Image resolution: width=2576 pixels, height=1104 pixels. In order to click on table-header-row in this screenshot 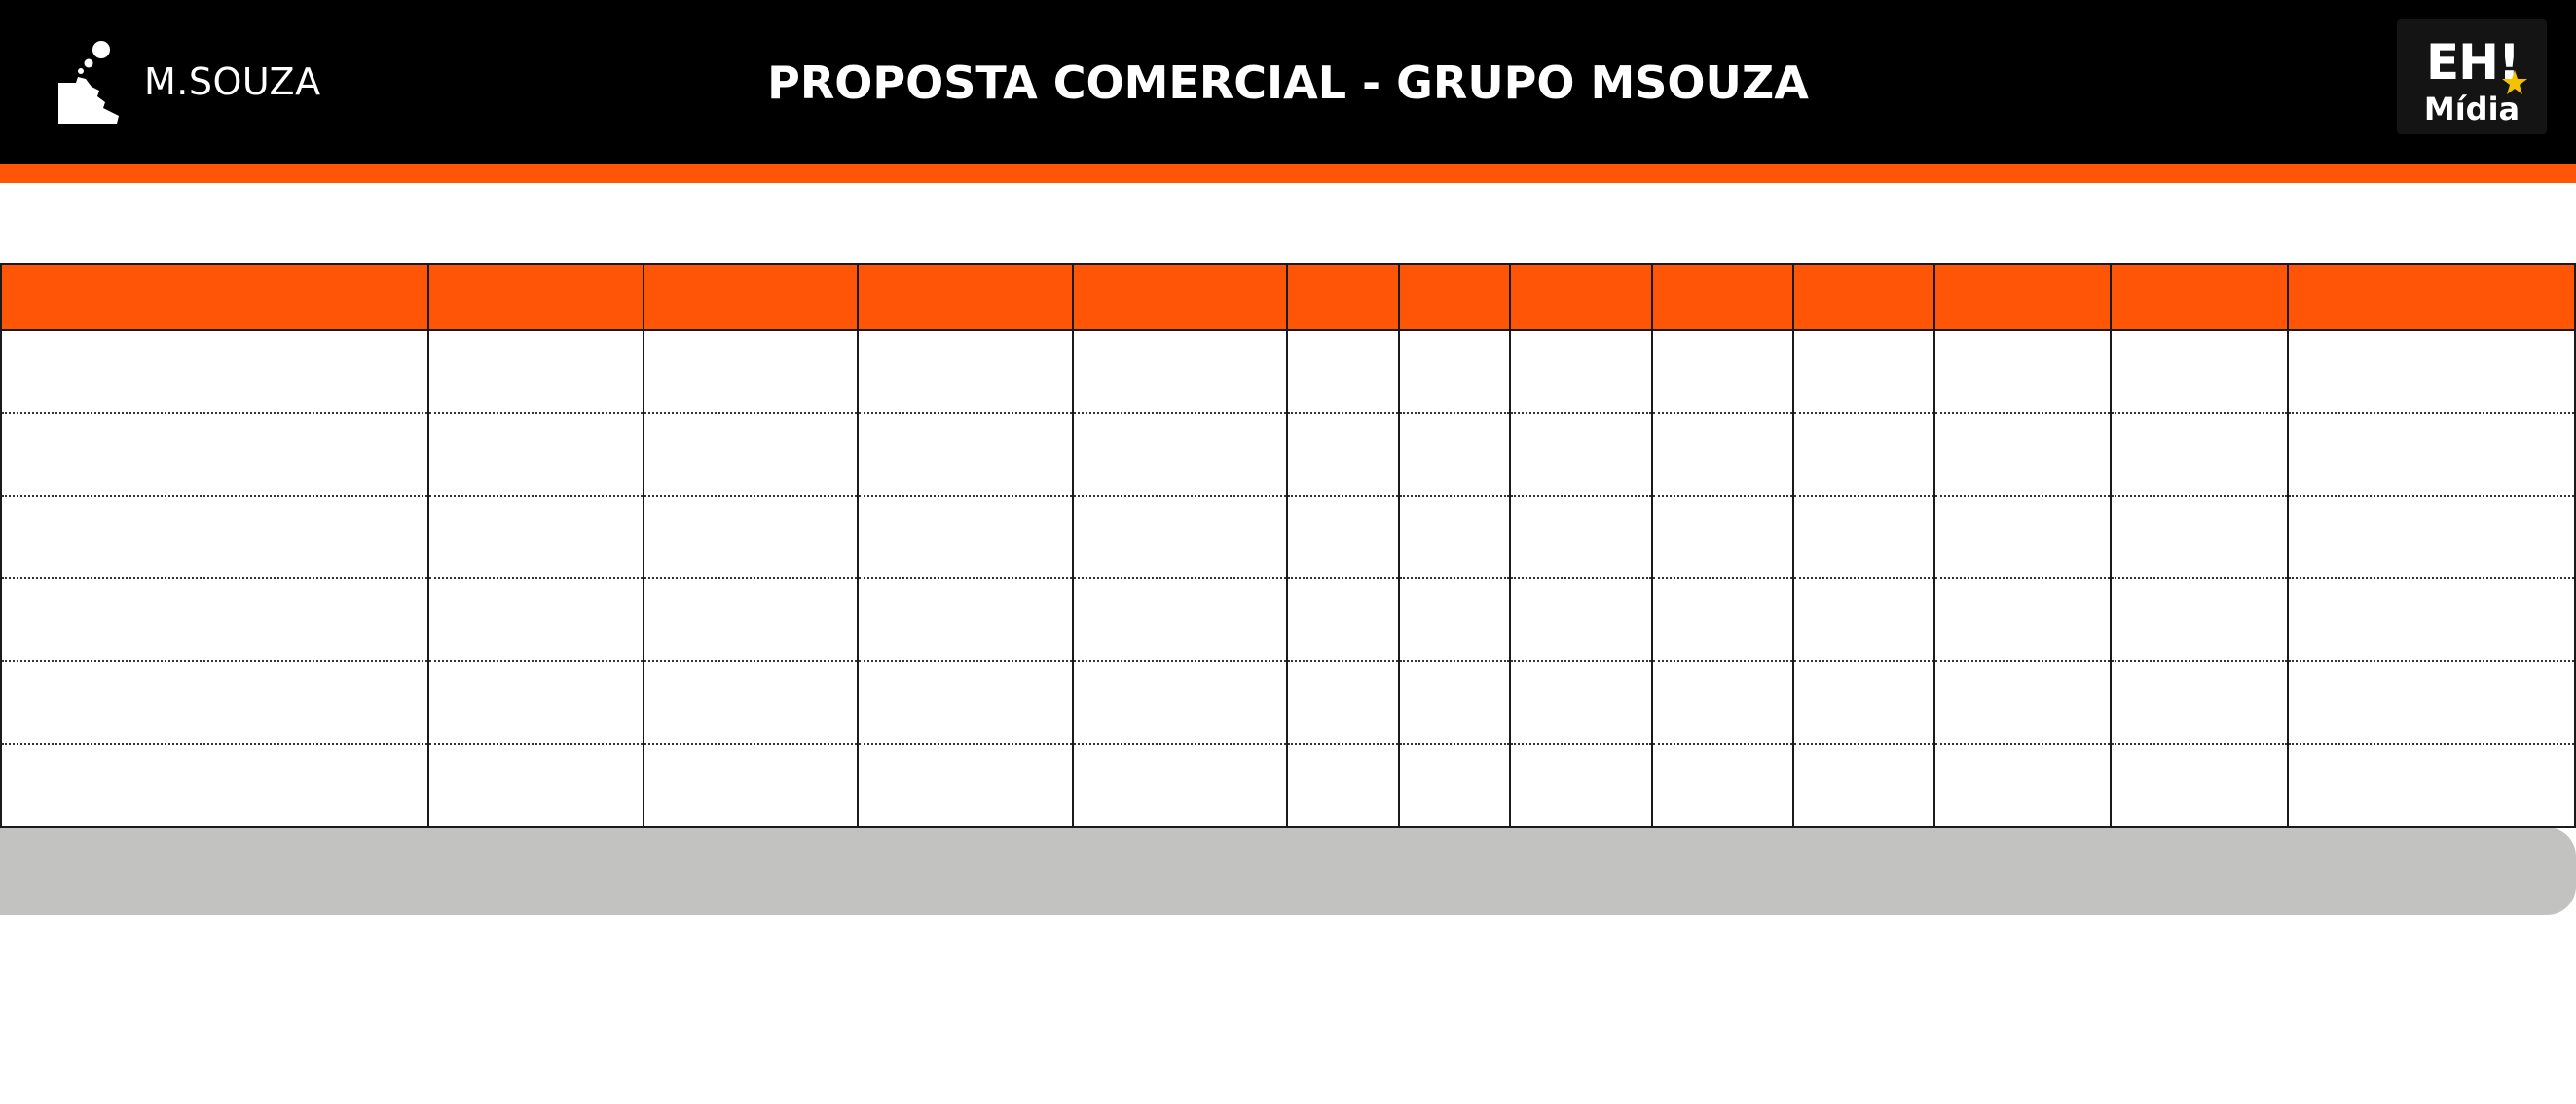, I will do `click(1288, 297)`.